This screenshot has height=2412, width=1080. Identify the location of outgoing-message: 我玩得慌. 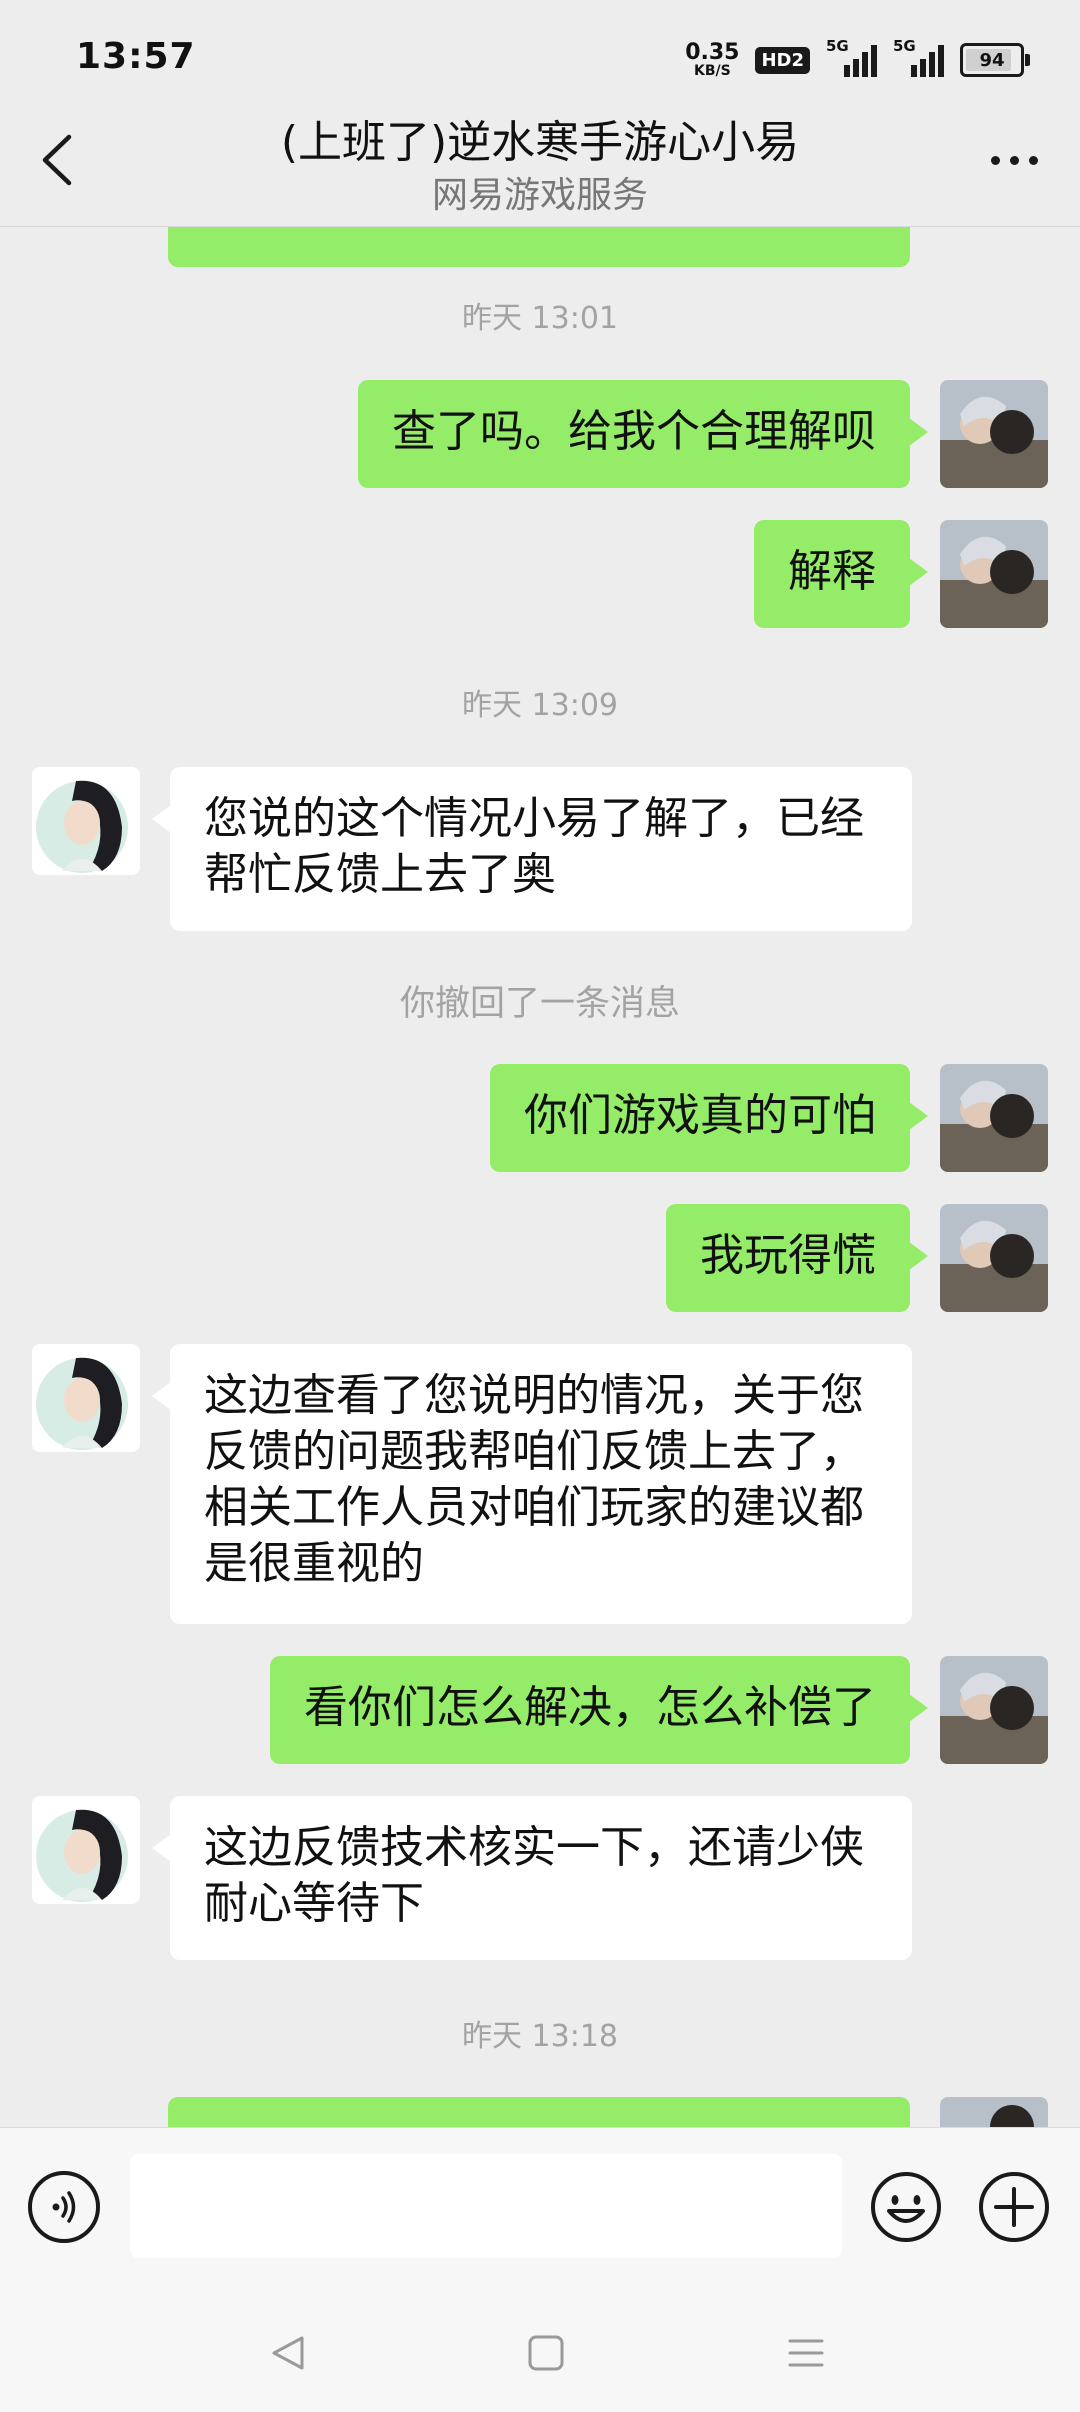
(797, 1258).